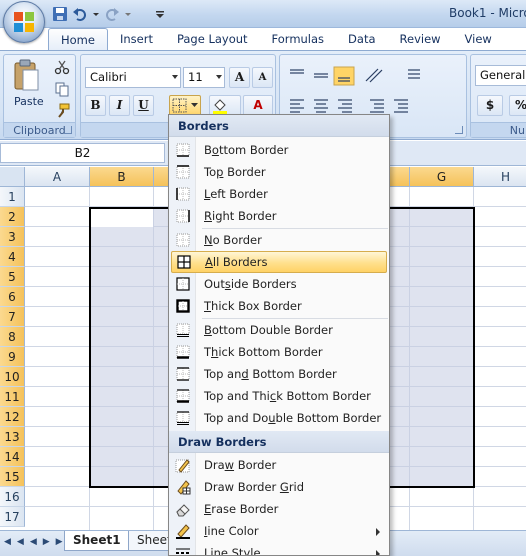 The width and height of the screenshot is (526, 556). Describe the element at coordinates (253, 306) in the screenshot. I see `menu-item-label: Thick Box Border` at that location.